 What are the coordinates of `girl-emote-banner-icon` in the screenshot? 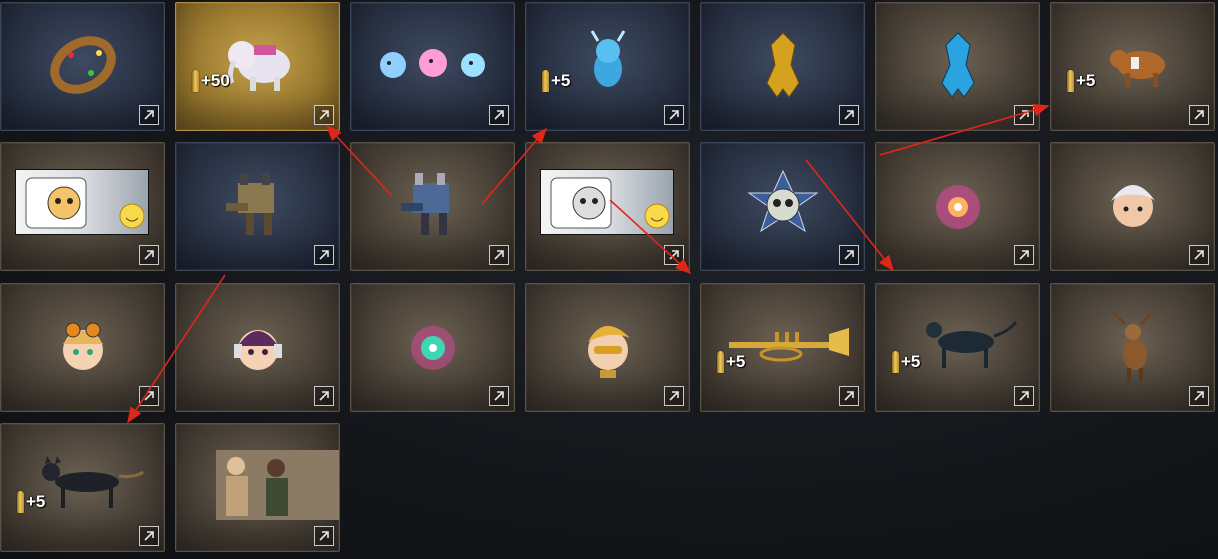 It's located at (82, 202).